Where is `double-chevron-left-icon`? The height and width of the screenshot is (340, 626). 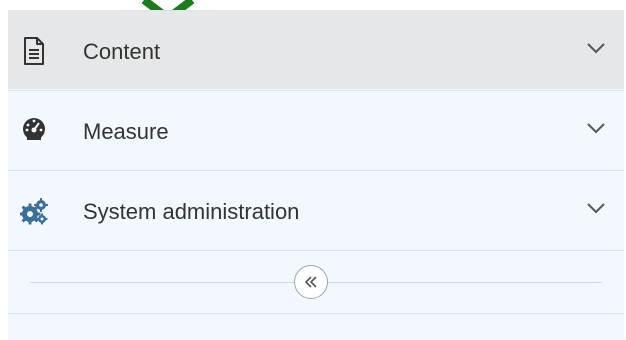
double-chevron-left-icon is located at coordinates (310, 282).